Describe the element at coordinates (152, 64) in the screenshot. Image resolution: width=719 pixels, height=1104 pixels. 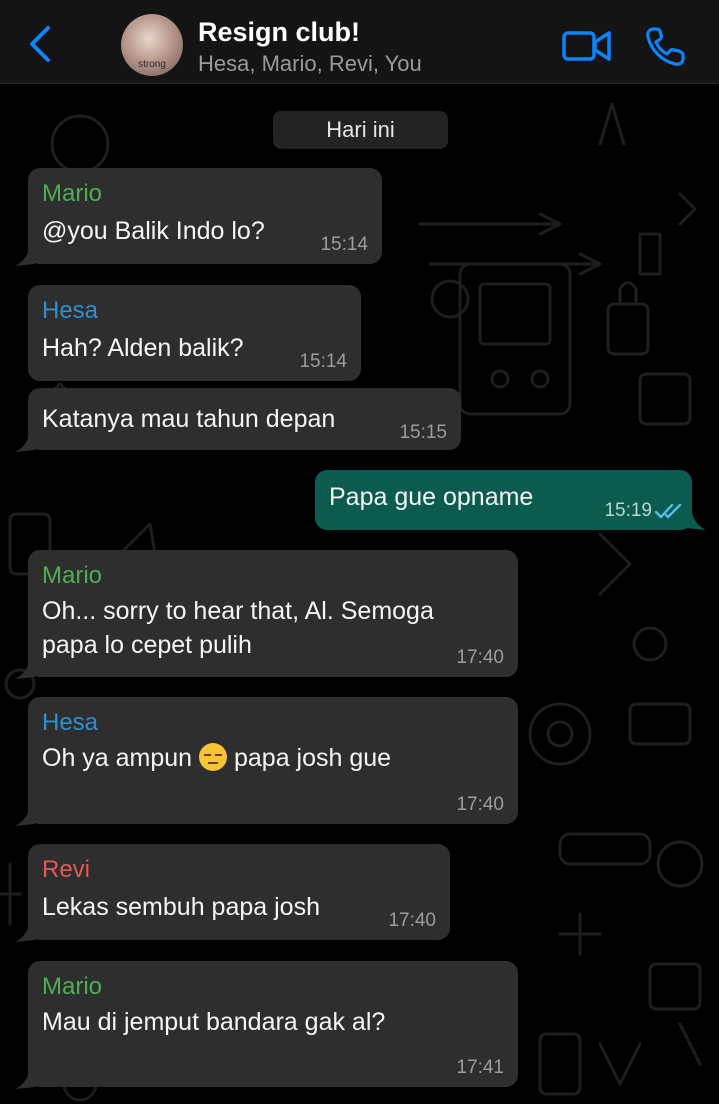
I see `avatar-caption: strong` at that location.